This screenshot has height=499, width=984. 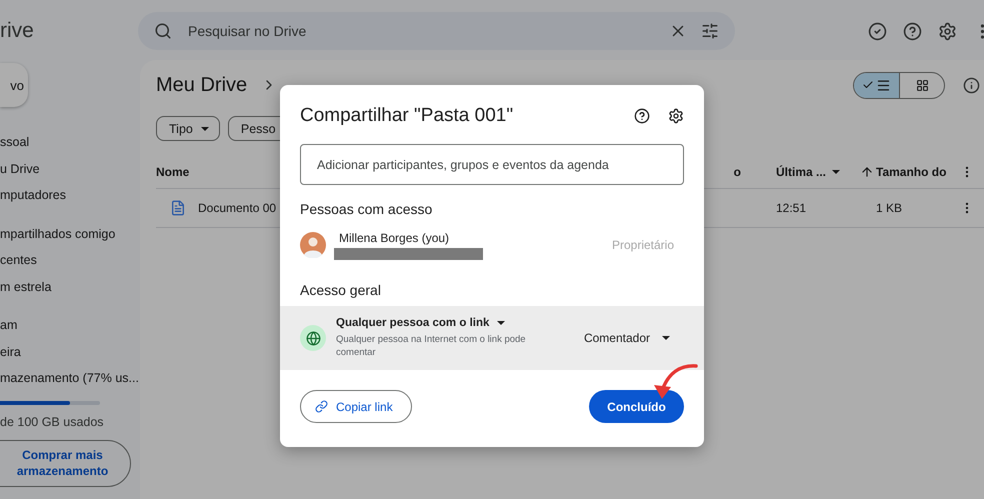 I want to click on section-heading: Acesso geral, so click(x=340, y=290).